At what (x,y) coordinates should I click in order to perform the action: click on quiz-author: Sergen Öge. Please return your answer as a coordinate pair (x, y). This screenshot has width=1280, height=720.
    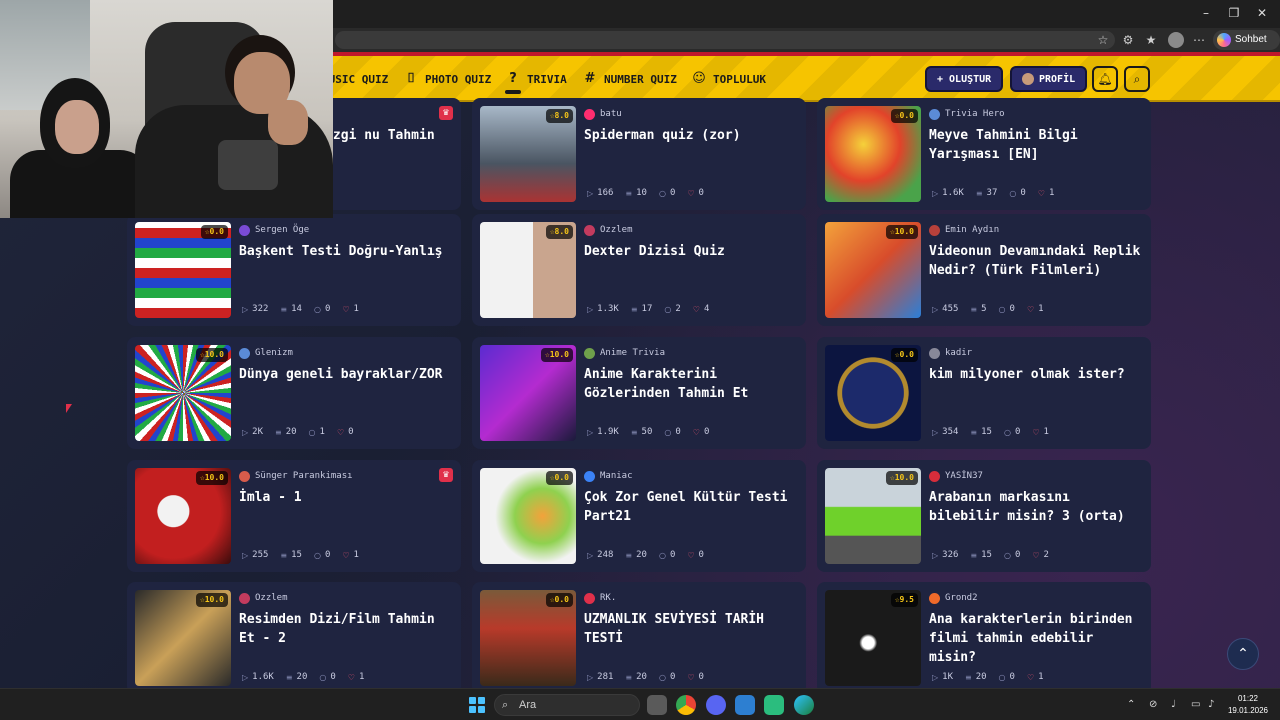
    Looking at the image, I should click on (274, 230).